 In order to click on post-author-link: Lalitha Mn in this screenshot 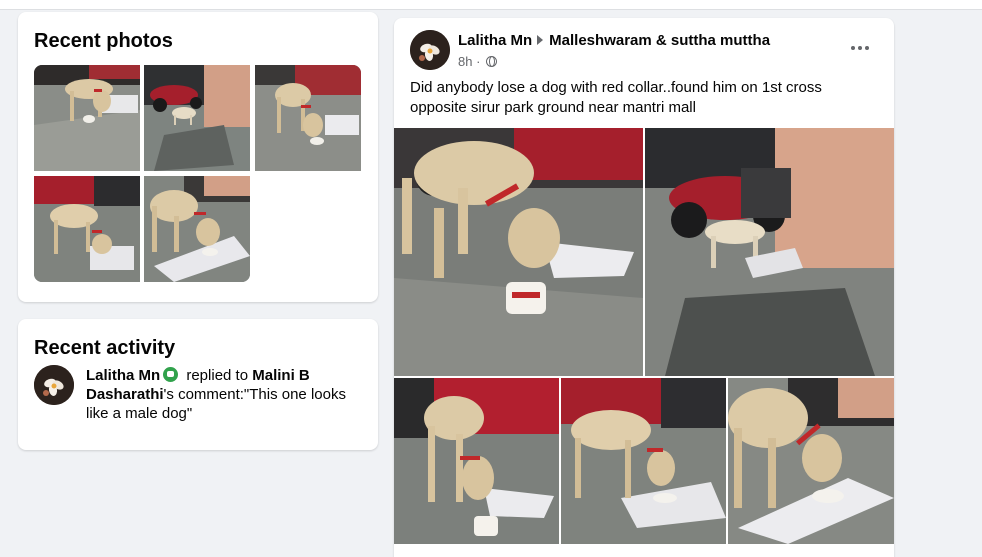, I will do `click(495, 40)`.